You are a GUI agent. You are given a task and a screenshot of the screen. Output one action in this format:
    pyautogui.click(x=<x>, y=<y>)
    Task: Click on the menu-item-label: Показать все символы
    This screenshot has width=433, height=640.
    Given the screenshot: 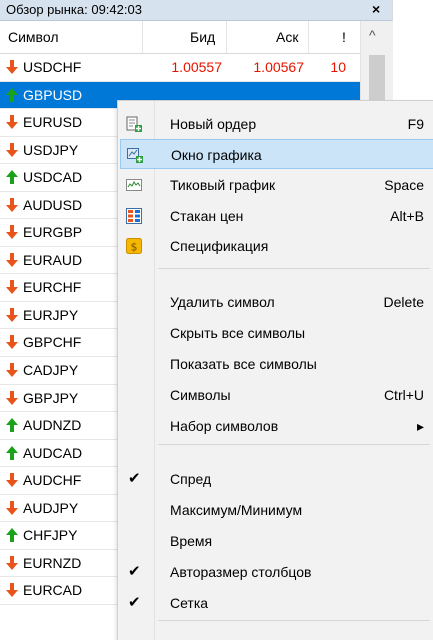 What is the action you would take?
    pyautogui.click(x=243, y=364)
    